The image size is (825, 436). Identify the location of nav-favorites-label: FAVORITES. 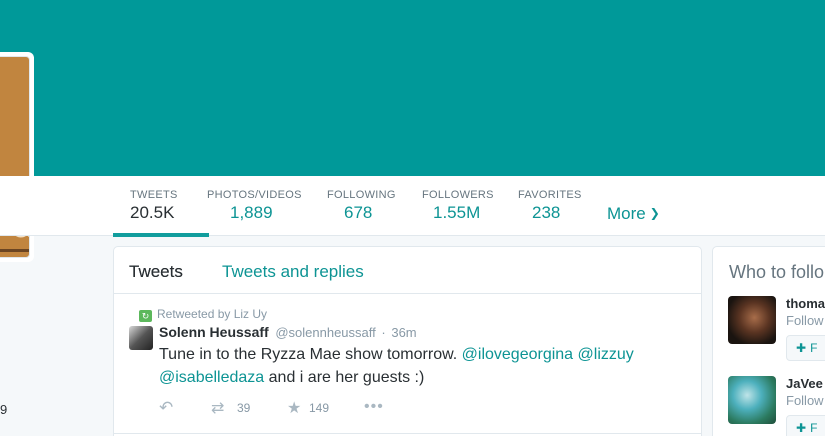
(550, 195).